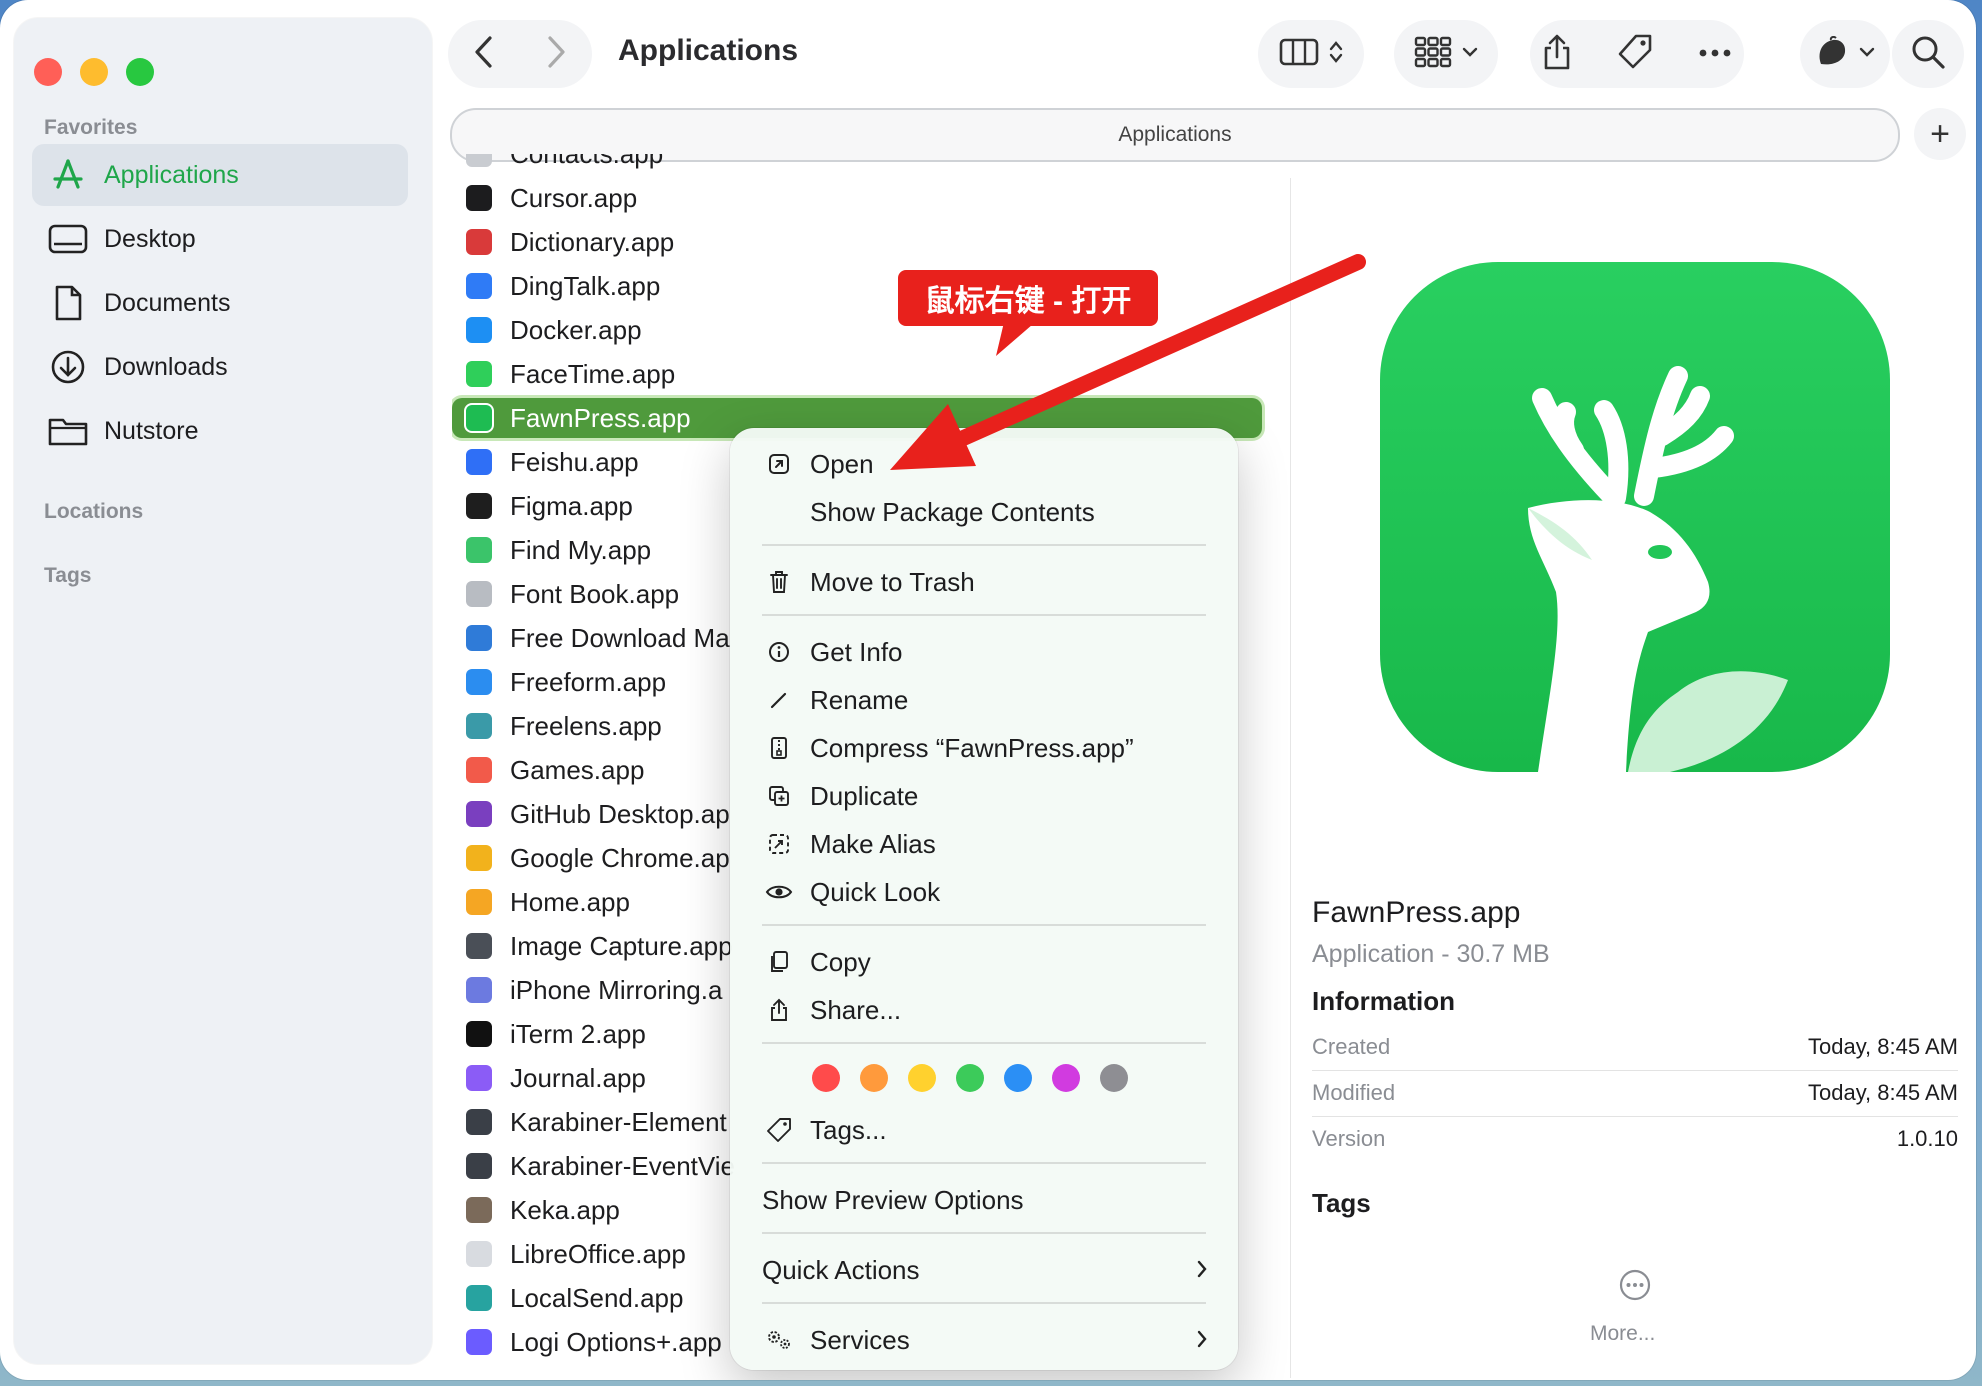 The width and height of the screenshot is (1982, 1386). I want to click on view-mode-button, so click(1311, 54).